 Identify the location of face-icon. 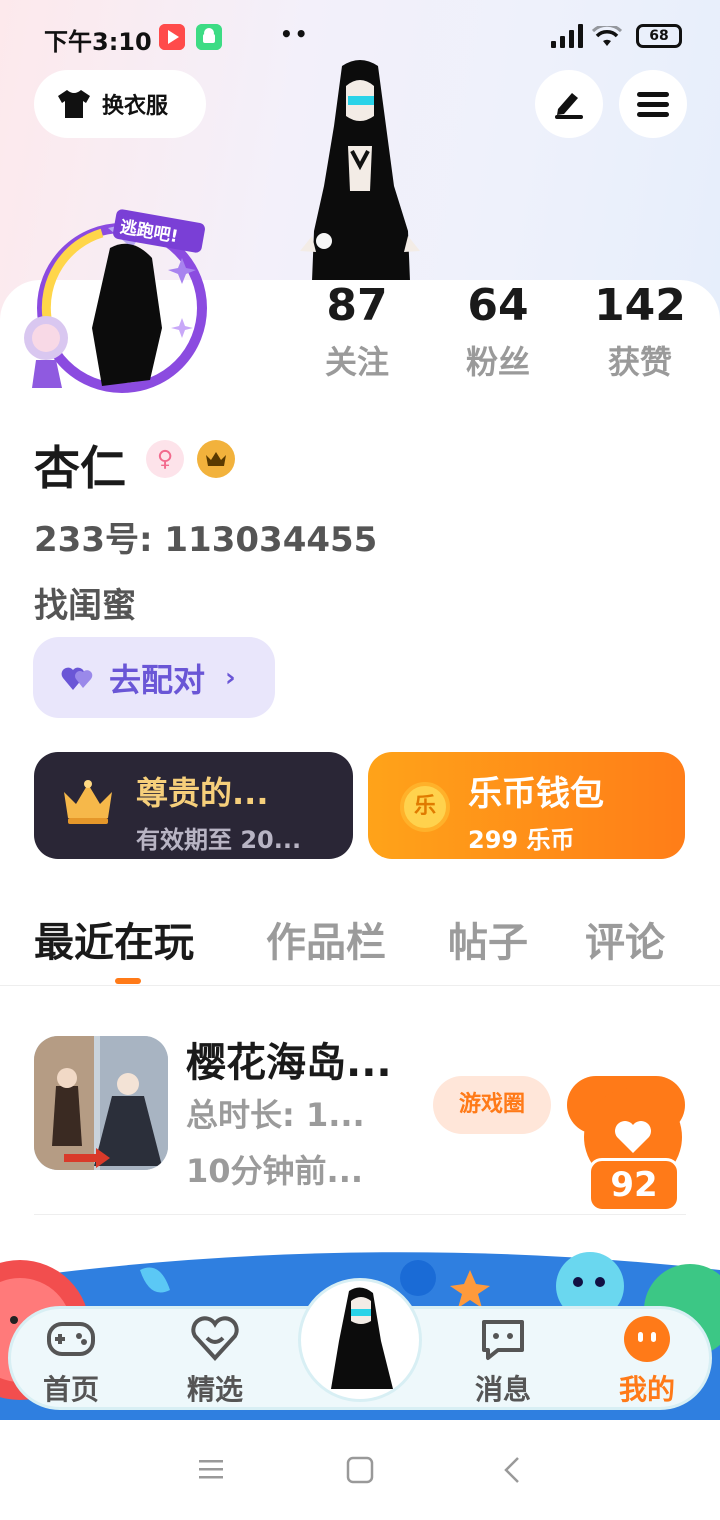
(647, 1339).